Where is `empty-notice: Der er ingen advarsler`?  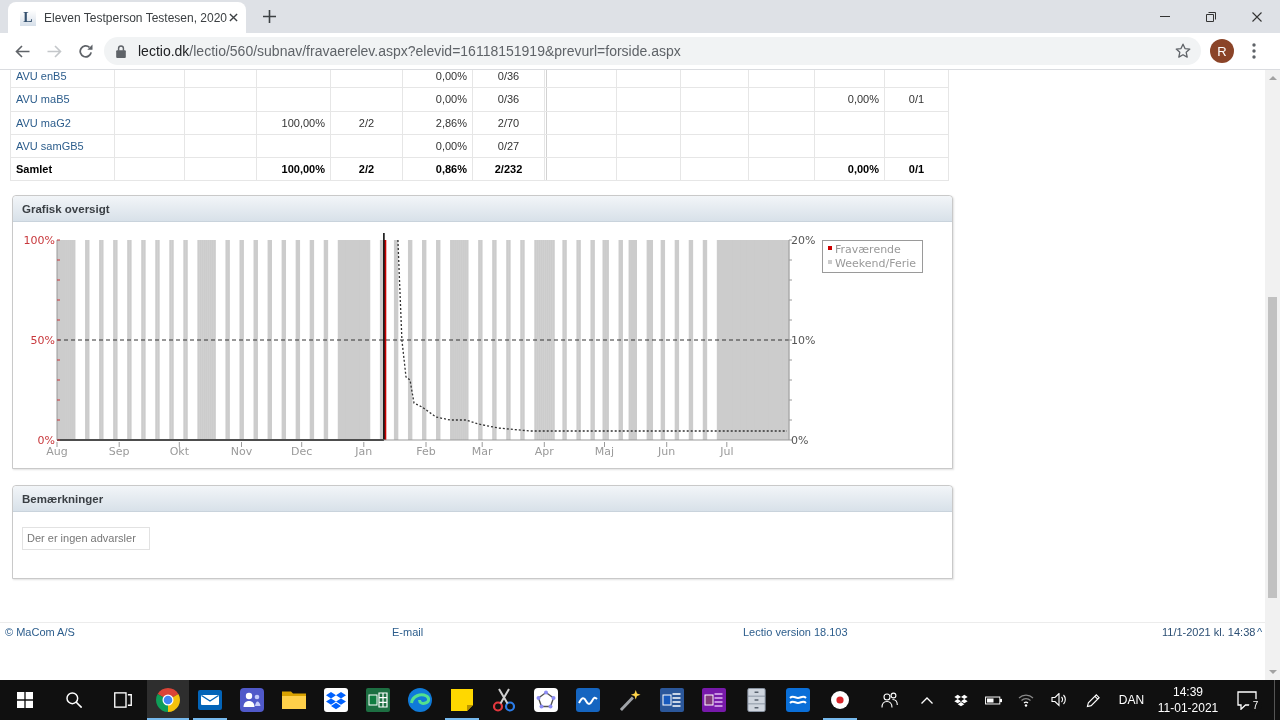
empty-notice: Der er ingen advarsler is located at coordinates (86, 539).